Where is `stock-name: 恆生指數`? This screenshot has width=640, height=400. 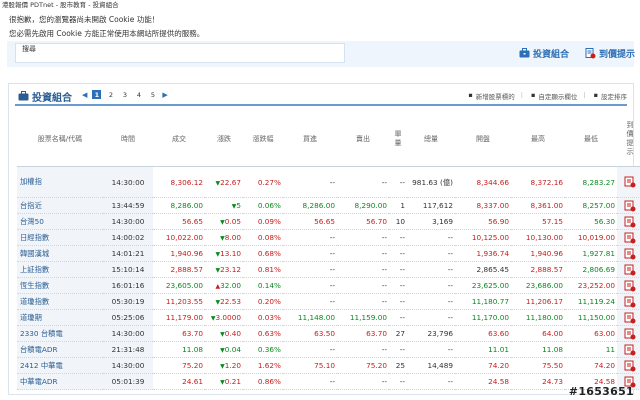
stock-name: 恆生指數 is located at coordinates (60, 285).